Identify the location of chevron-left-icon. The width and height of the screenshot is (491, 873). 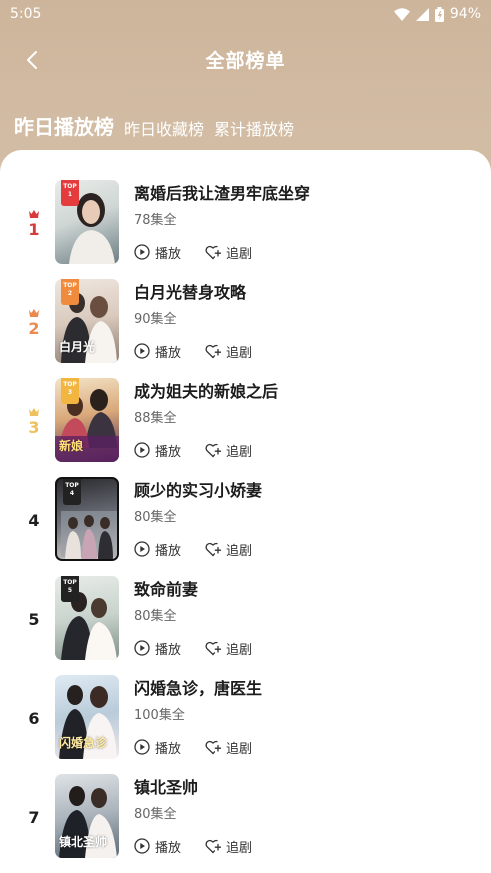
(32, 60).